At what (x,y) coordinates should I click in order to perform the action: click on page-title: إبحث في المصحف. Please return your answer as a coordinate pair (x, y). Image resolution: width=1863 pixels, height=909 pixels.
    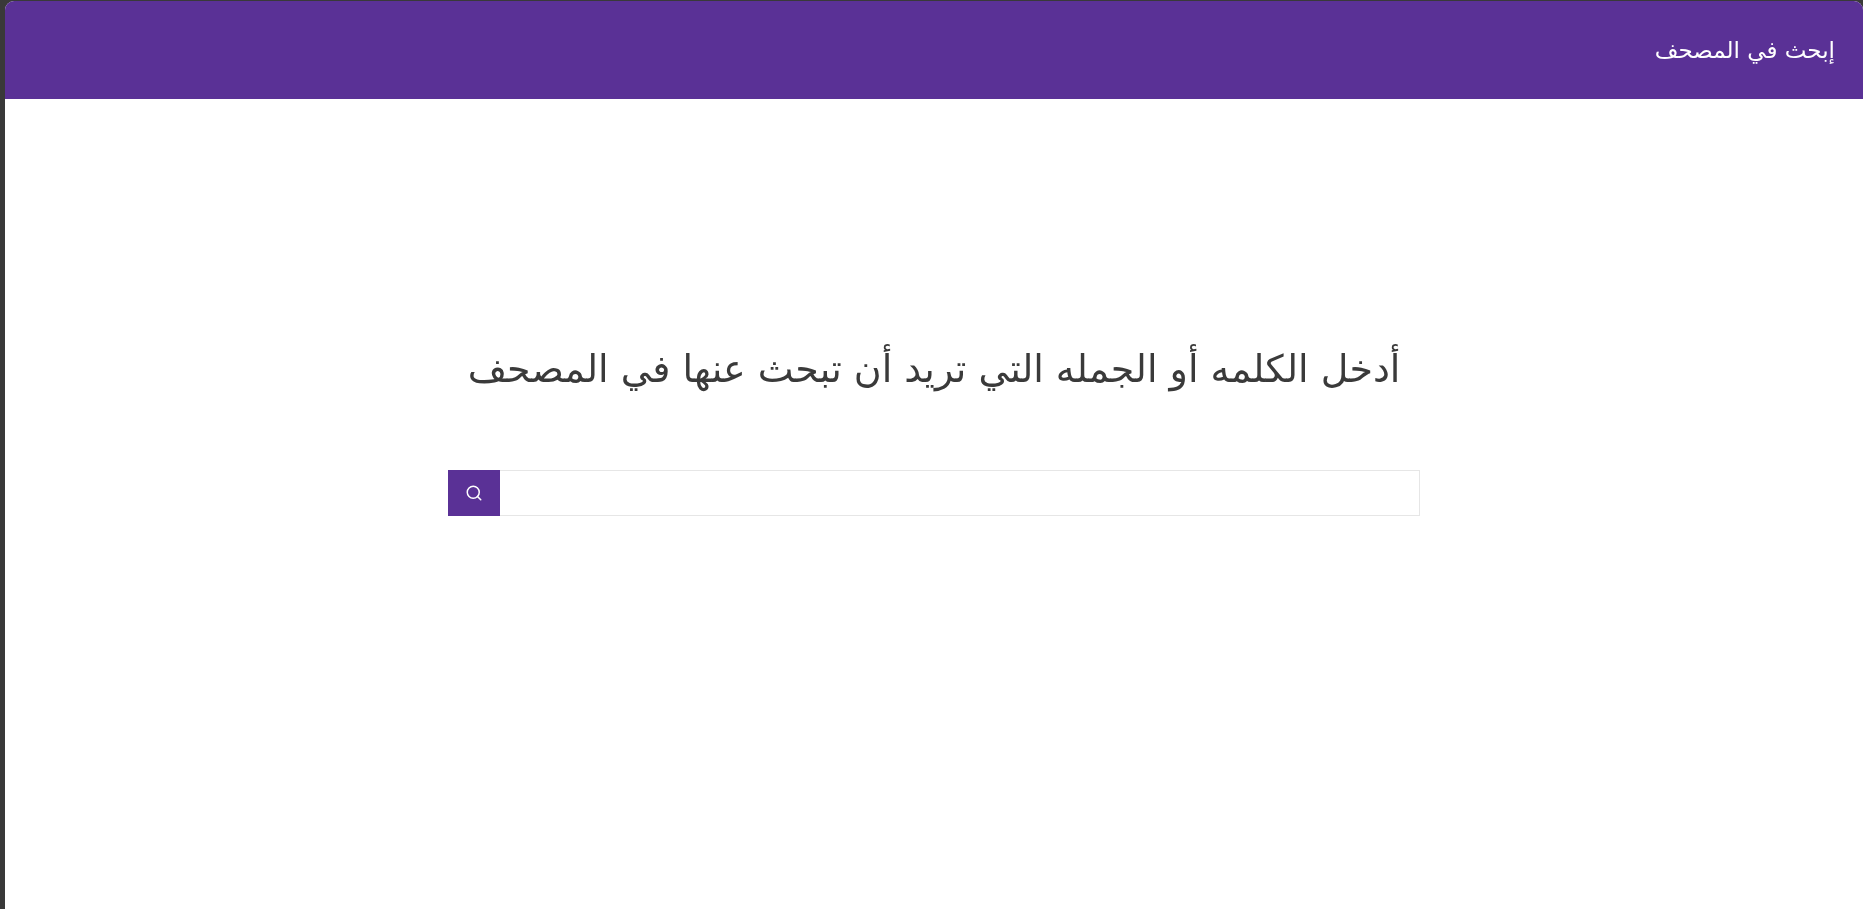
    Looking at the image, I should click on (1744, 50).